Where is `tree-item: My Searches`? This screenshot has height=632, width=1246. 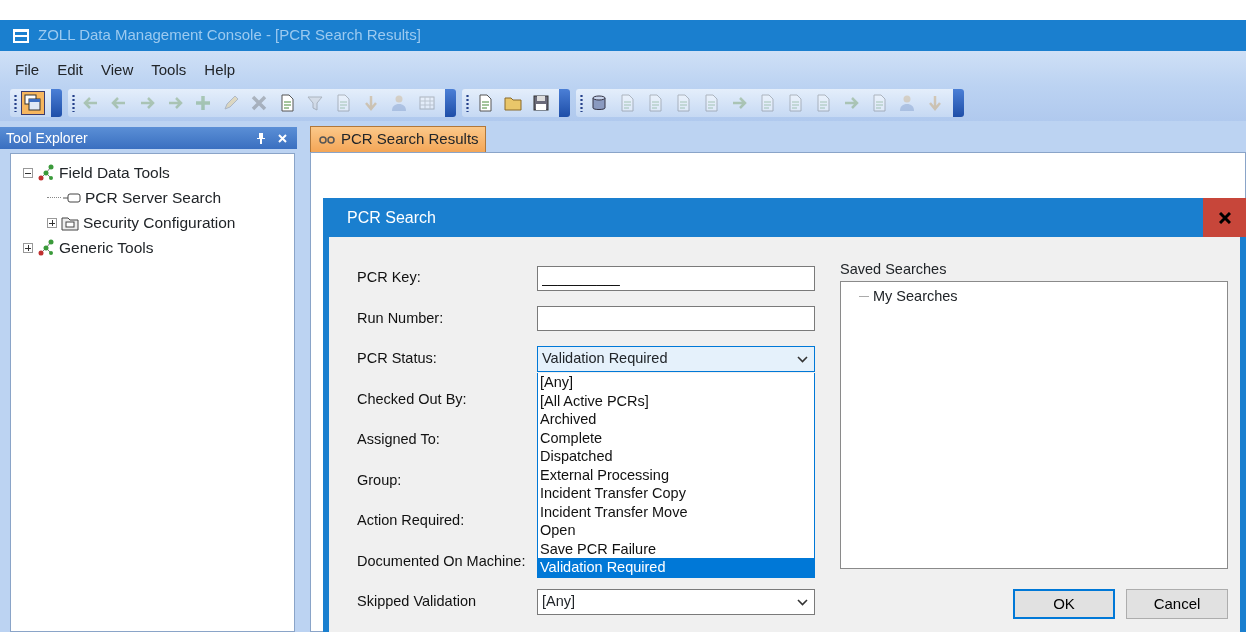 tree-item: My Searches is located at coordinates (915, 297).